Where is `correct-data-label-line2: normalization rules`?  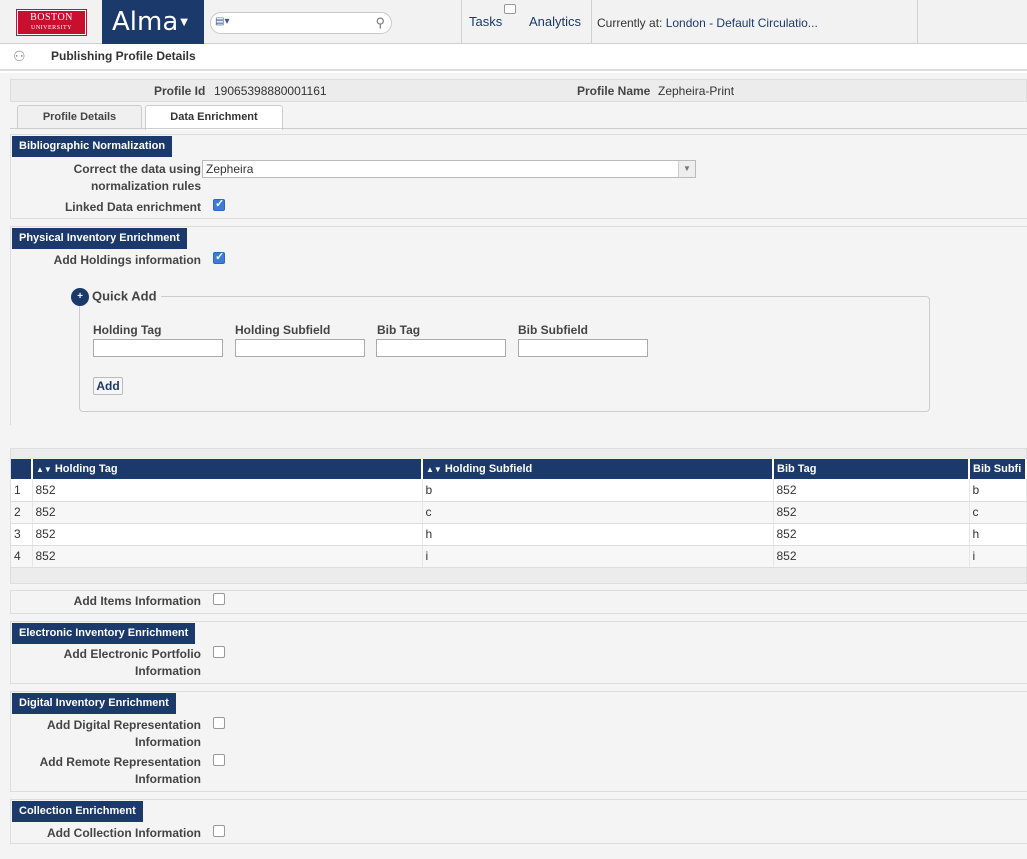 correct-data-label-line2: normalization rules is located at coordinates (145, 186).